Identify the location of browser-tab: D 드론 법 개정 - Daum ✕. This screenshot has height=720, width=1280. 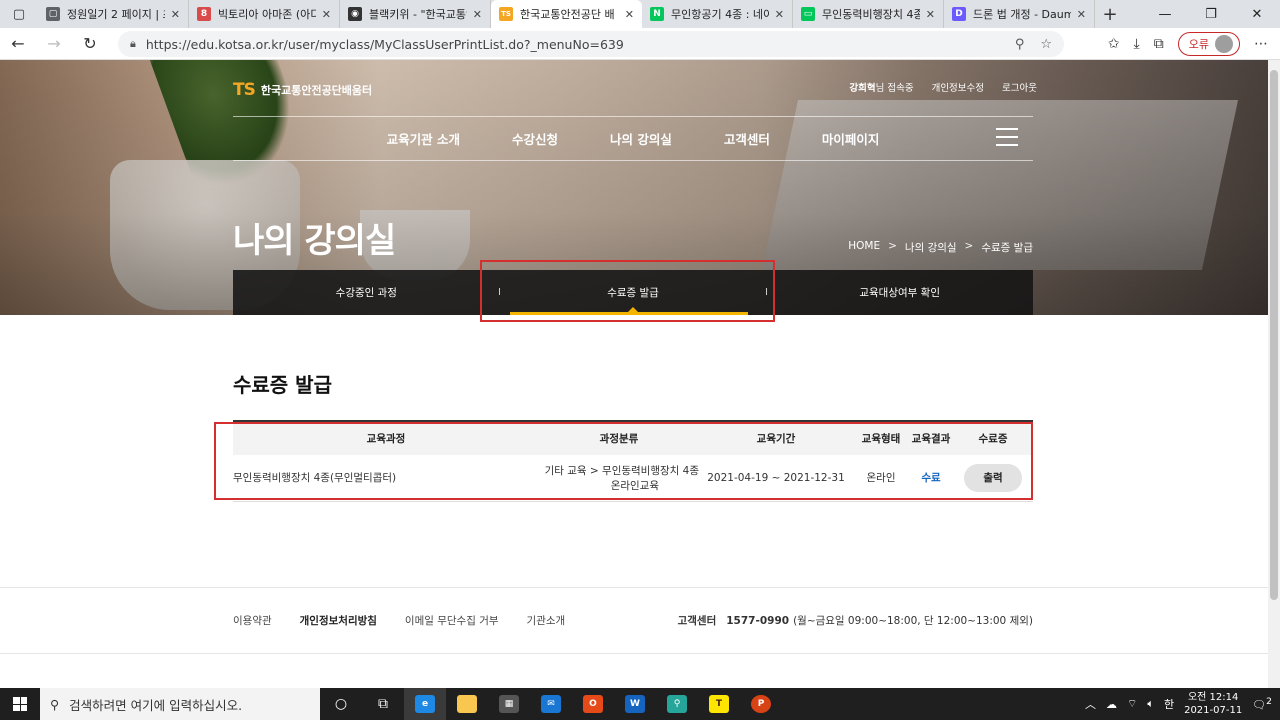
(1019, 14).